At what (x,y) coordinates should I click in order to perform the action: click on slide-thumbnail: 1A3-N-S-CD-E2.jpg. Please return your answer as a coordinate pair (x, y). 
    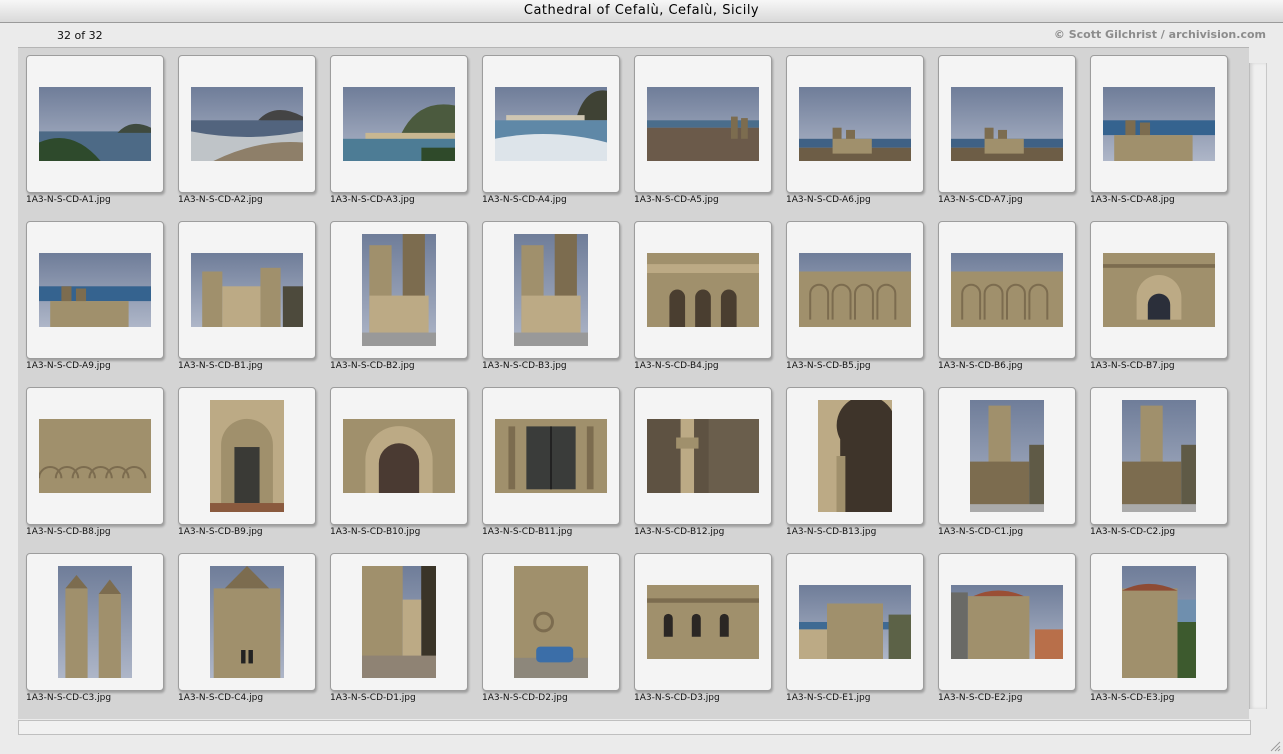
    Looking at the image, I should click on (1014, 633).